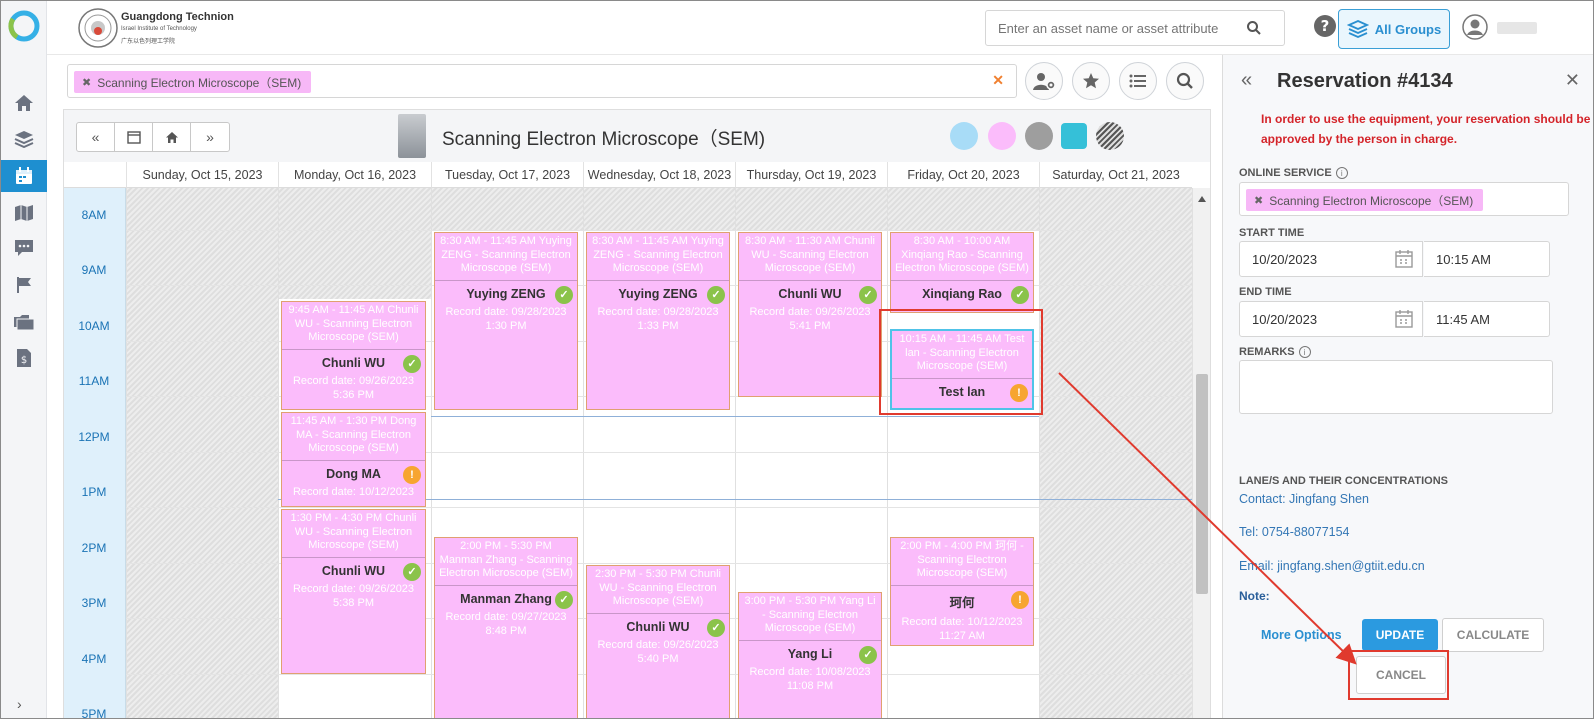  I want to click on day-header: Tuesday, Oct 17, 2023, so click(507, 175).